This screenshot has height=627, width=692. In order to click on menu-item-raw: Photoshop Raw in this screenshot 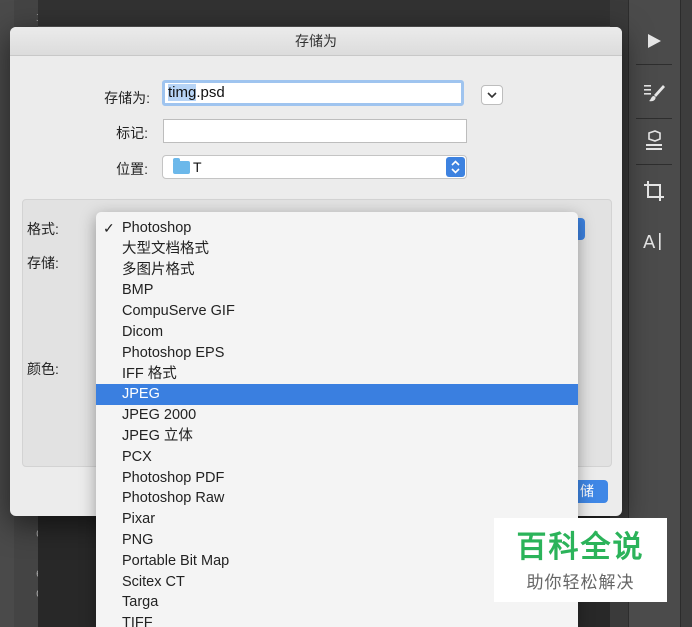, I will do `click(337, 498)`.